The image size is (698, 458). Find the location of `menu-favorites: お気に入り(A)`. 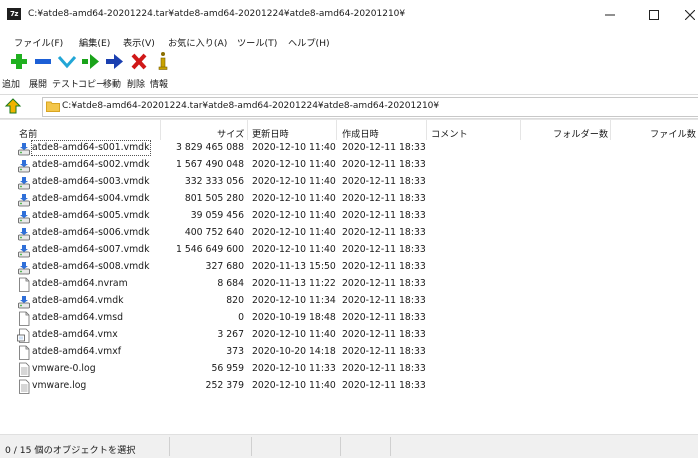

menu-favorites: お気に入り(A) is located at coordinates (197, 42).